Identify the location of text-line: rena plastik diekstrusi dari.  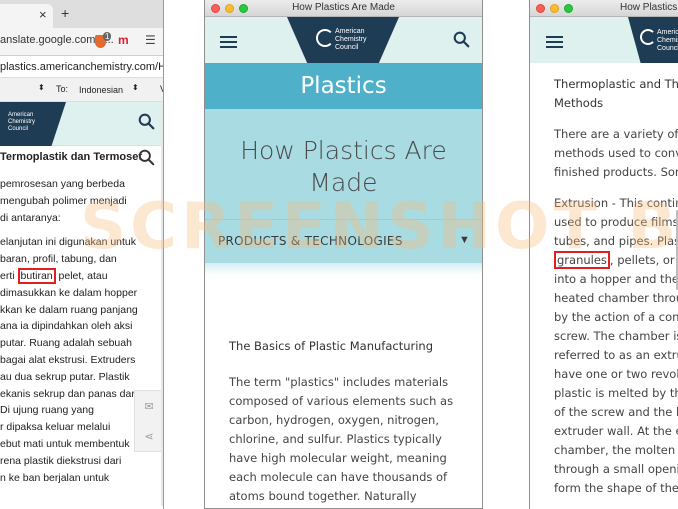
(61, 460).